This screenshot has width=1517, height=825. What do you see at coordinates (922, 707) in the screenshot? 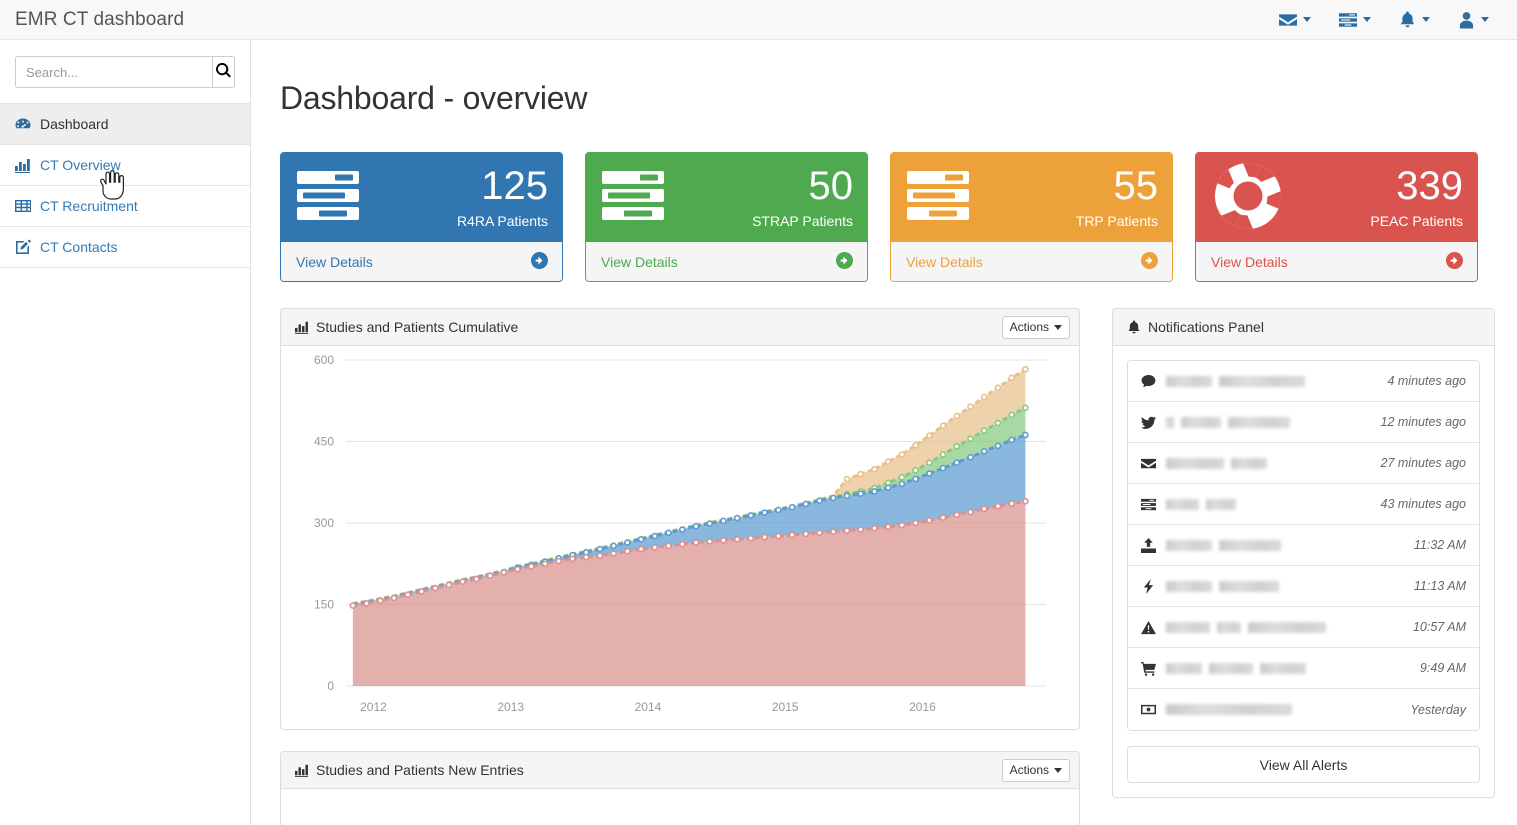
I see `svg-text: 2016` at bounding box center [922, 707].